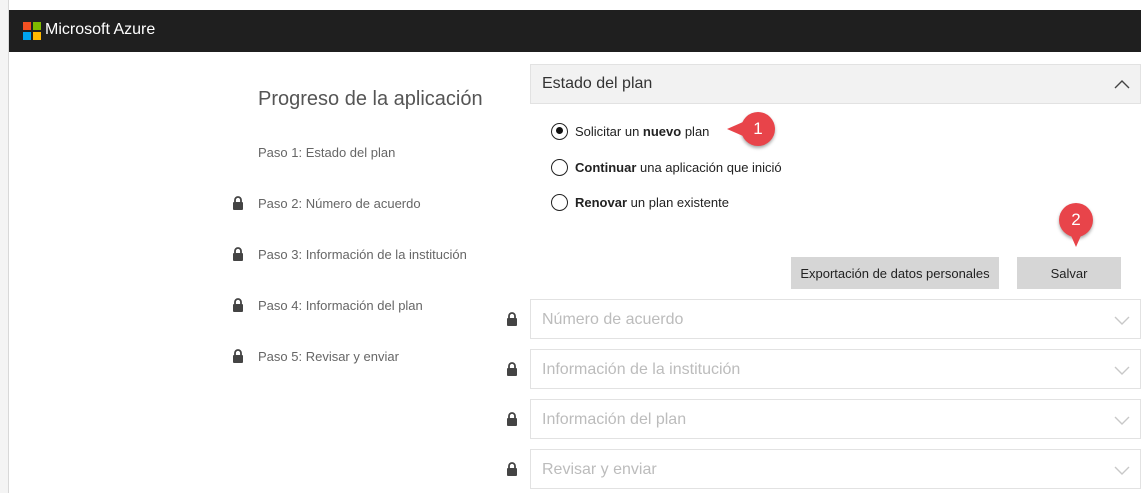 The width and height of the screenshot is (1141, 493). What do you see at coordinates (370, 99) in the screenshot?
I see `progress-title: Progreso de la aplicación` at bounding box center [370, 99].